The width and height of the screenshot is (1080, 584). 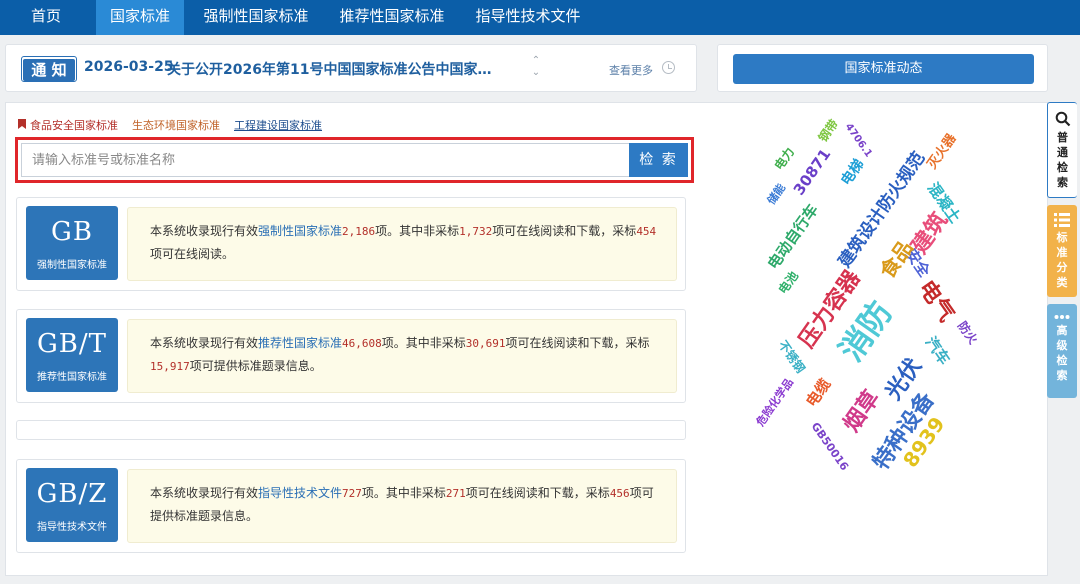 What do you see at coordinates (72, 344) in the screenshot?
I see `standard-code: GB/T` at bounding box center [72, 344].